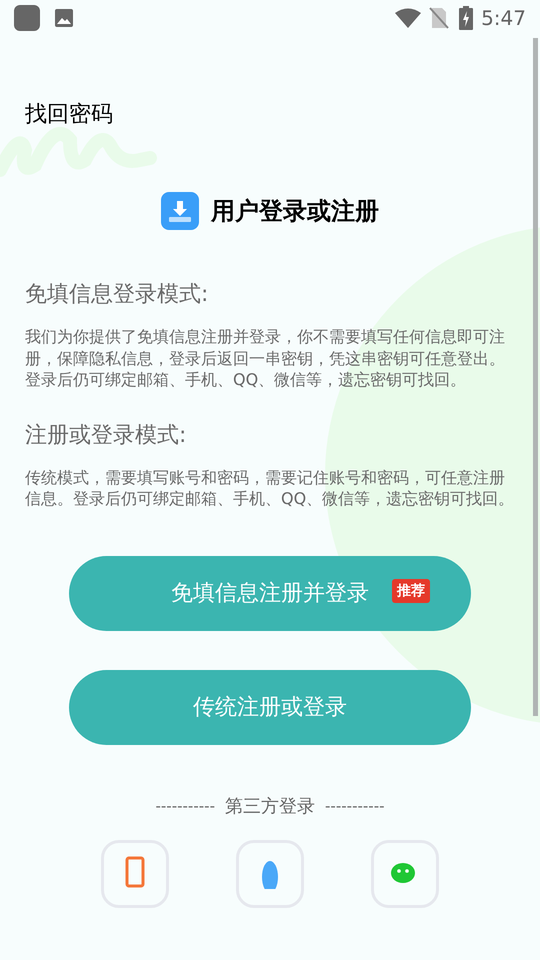  Describe the element at coordinates (117, 295) in the screenshot. I see `section-heading: 免填信息登录模式:` at that location.